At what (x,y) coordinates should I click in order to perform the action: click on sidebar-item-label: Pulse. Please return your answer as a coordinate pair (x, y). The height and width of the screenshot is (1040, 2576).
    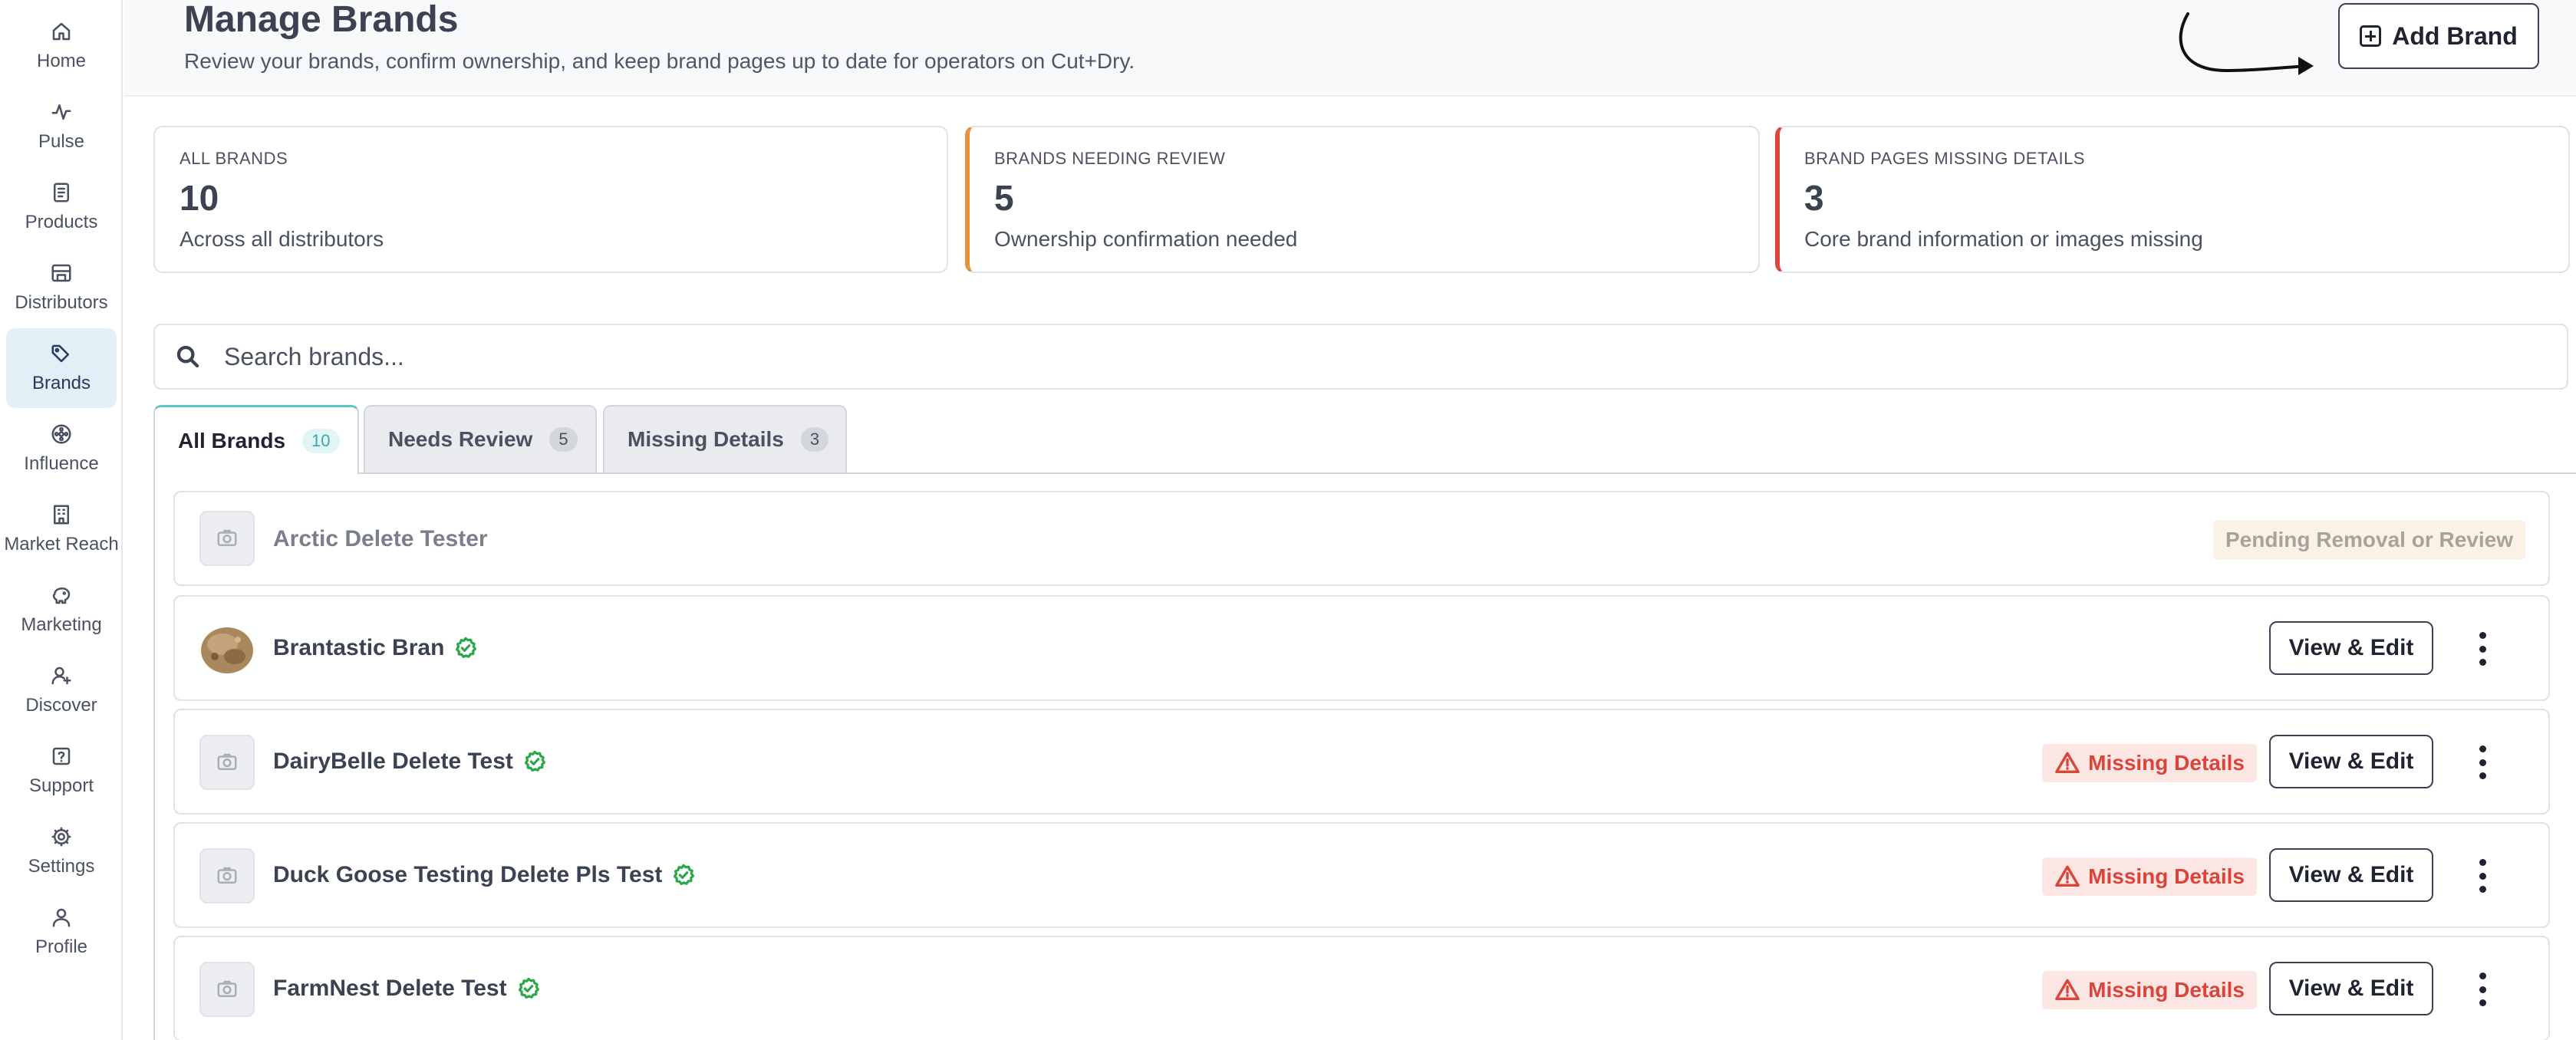
    Looking at the image, I should click on (61, 141).